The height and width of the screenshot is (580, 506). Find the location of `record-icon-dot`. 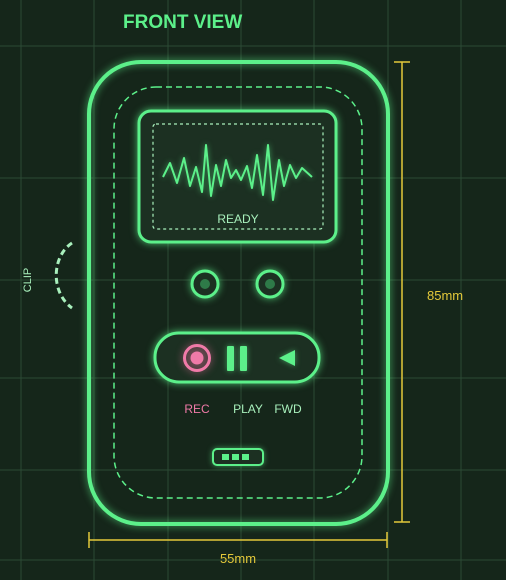

record-icon-dot is located at coordinates (197, 358).